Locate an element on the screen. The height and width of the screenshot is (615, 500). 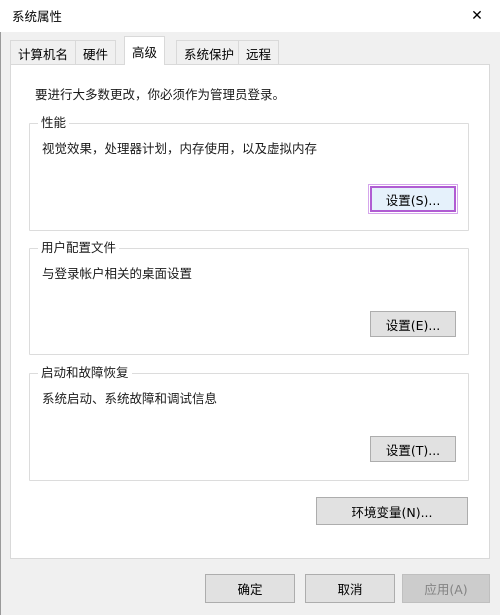
group-title: 用户配置文件 is located at coordinates (79, 248).